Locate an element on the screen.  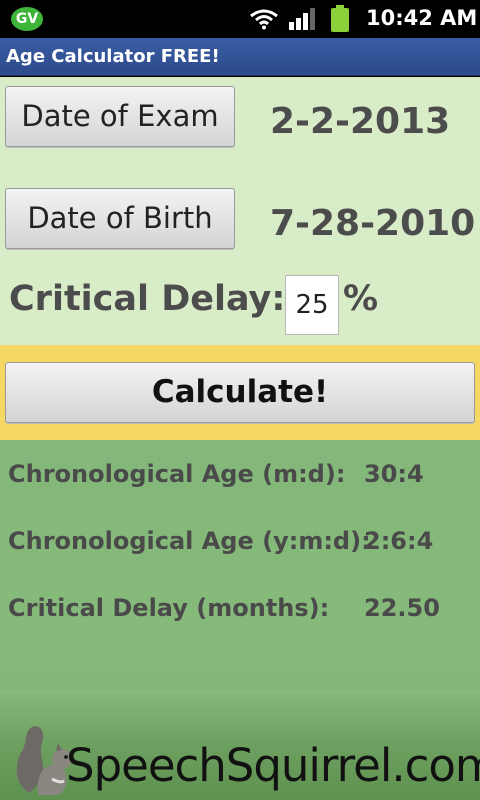
brand-logo: SpeechSquirrel.com is located at coordinates (273, 765).